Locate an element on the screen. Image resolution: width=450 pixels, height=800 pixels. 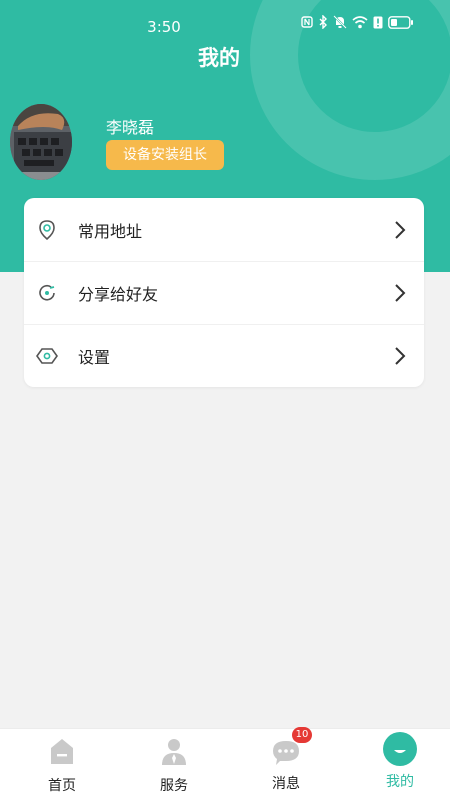
settings-hex-icon is located at coordinates (47, 356).